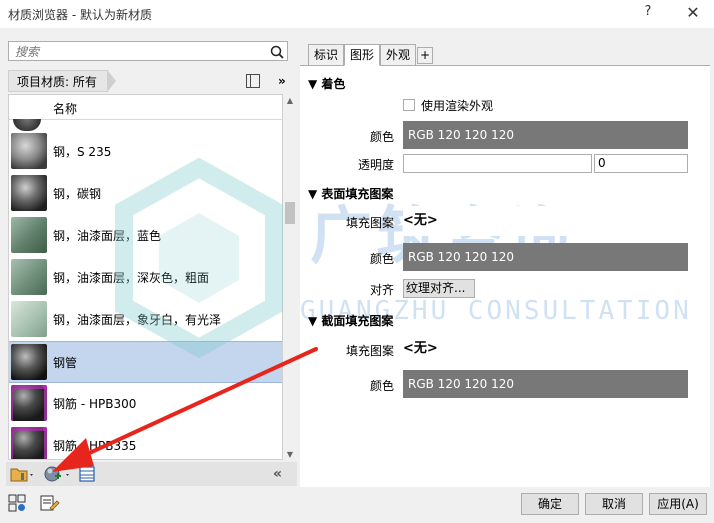 This screenshot has height=523, width=714. Describe the element at coordinates (678, 504) in the screenshot. I see `apply-button: 应用(A)` at that location.